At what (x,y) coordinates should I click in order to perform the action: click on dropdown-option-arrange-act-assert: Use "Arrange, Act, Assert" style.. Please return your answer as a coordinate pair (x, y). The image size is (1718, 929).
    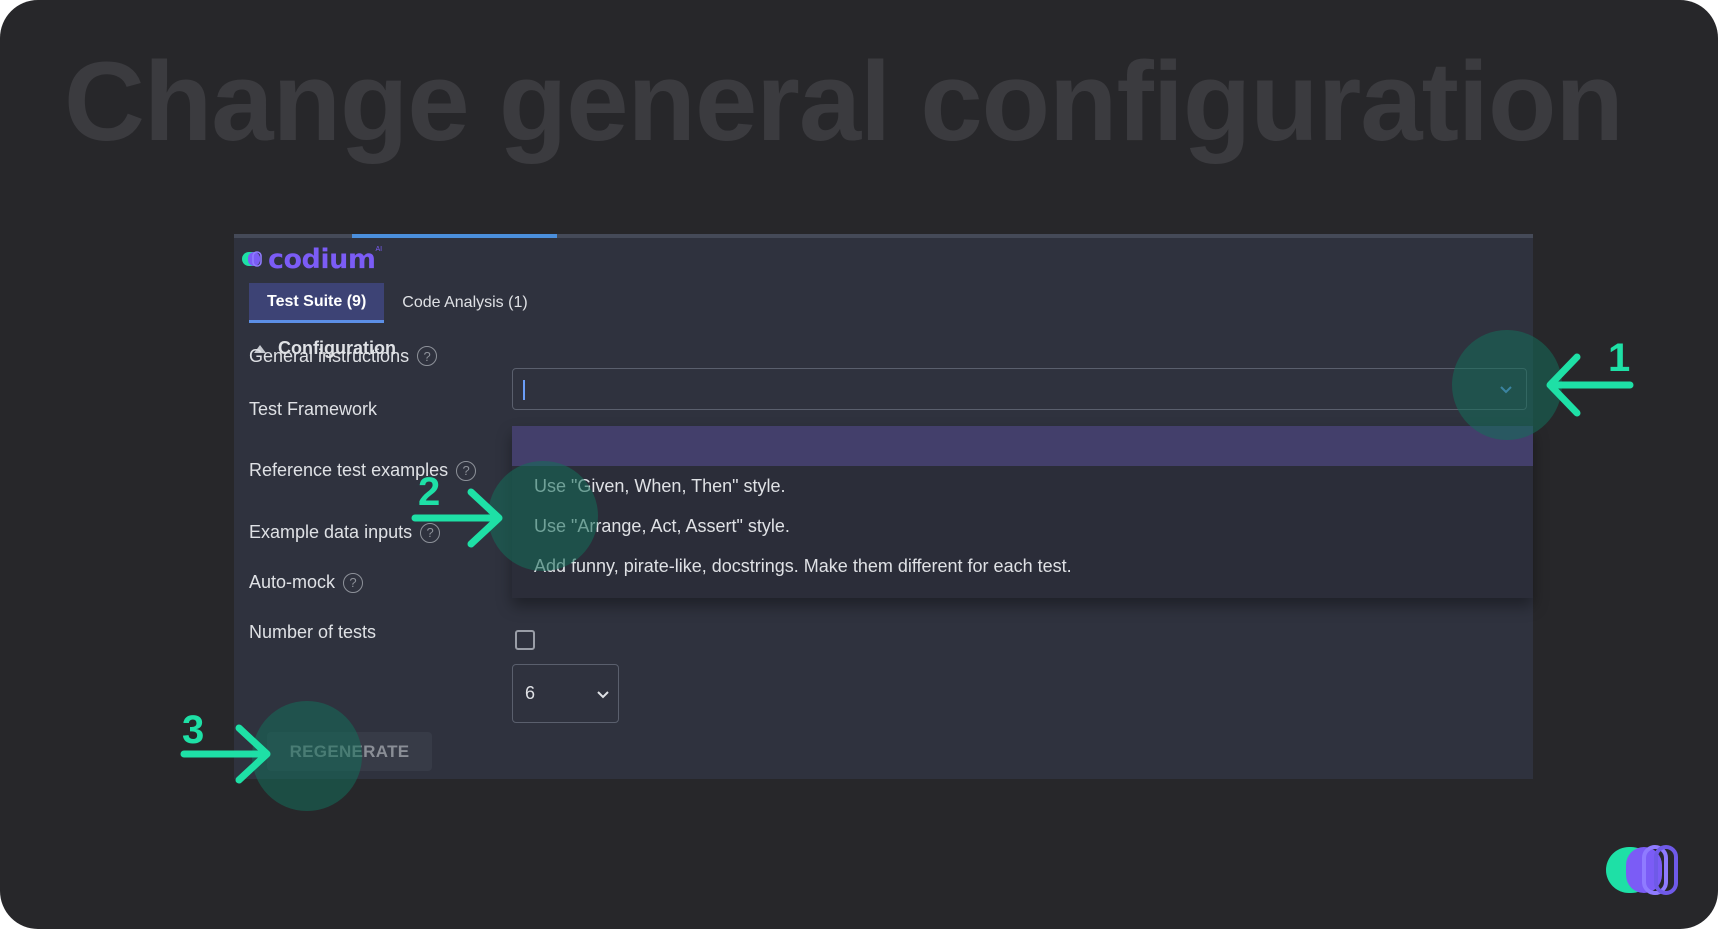
    Looking at the image, I should click on (1022, 526).